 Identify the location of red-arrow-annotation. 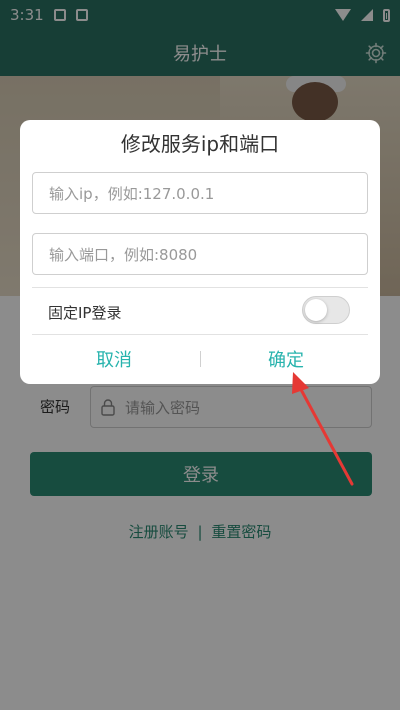
(323, 429).